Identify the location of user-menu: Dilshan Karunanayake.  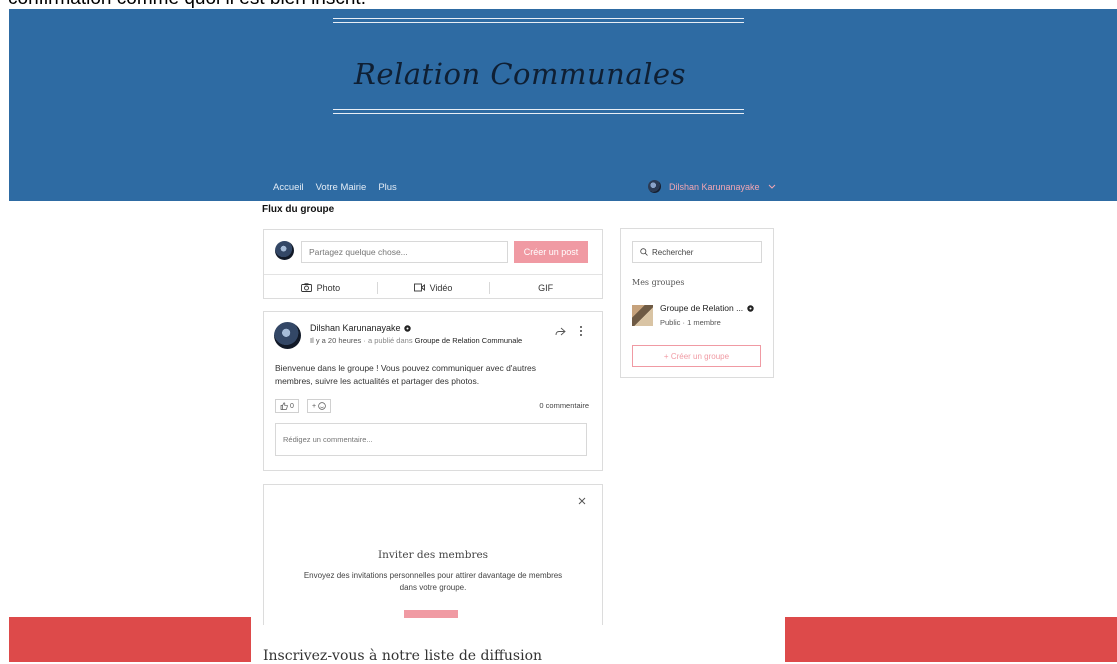
(712, 186).